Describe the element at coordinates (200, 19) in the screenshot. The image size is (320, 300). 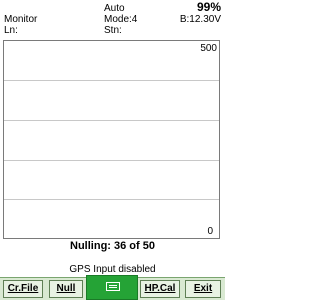
I see `battery-voltage: B:12.30V` at that location.